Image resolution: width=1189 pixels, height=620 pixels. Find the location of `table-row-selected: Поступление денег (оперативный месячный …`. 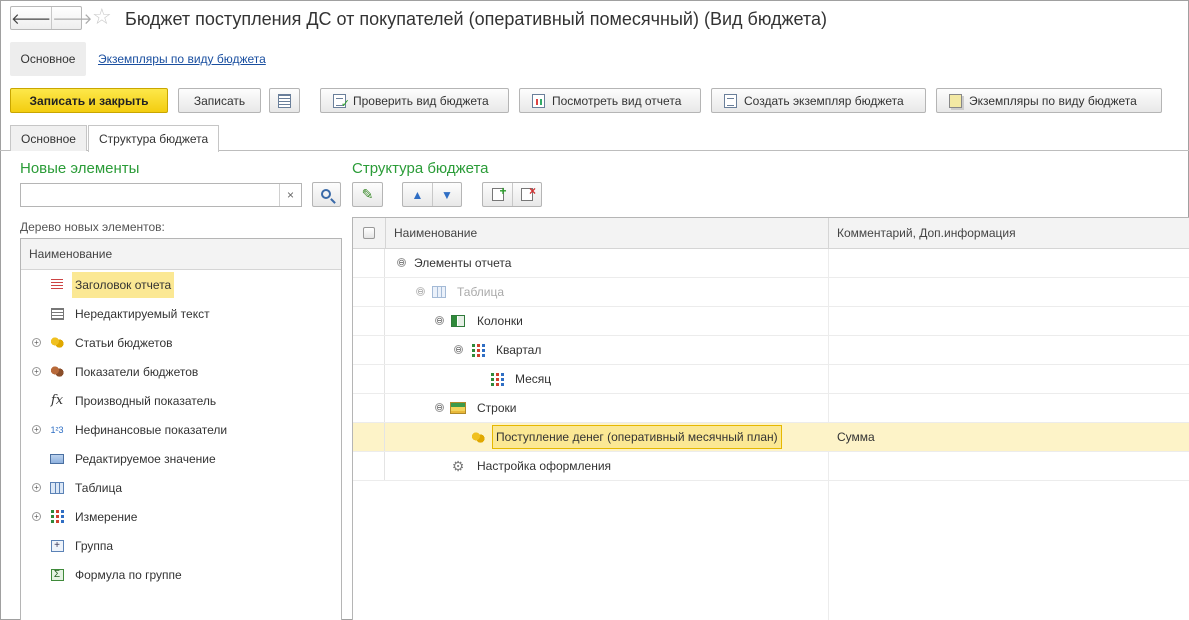

table-row-selected: Поступление денег (оперативный месячный … is located at coordinates (771, 437).